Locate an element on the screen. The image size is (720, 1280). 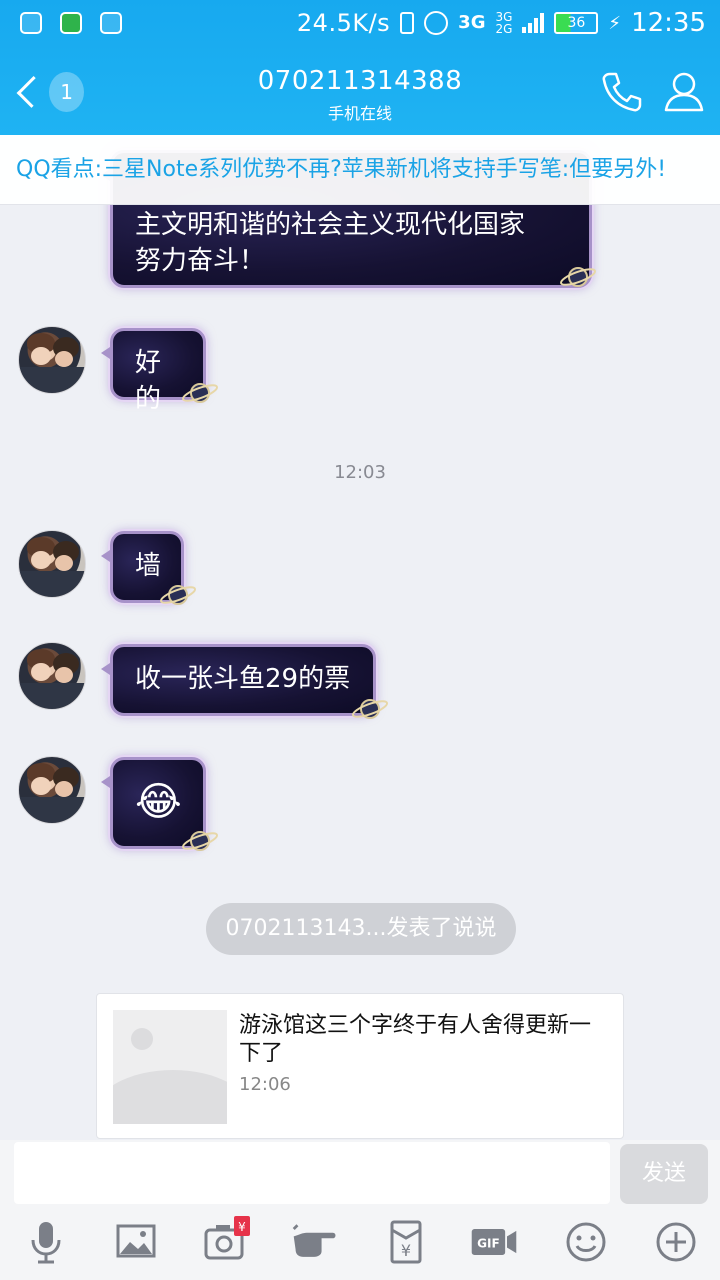
network-type-secondary: 3G 2G is located at coordinates (503, 23).